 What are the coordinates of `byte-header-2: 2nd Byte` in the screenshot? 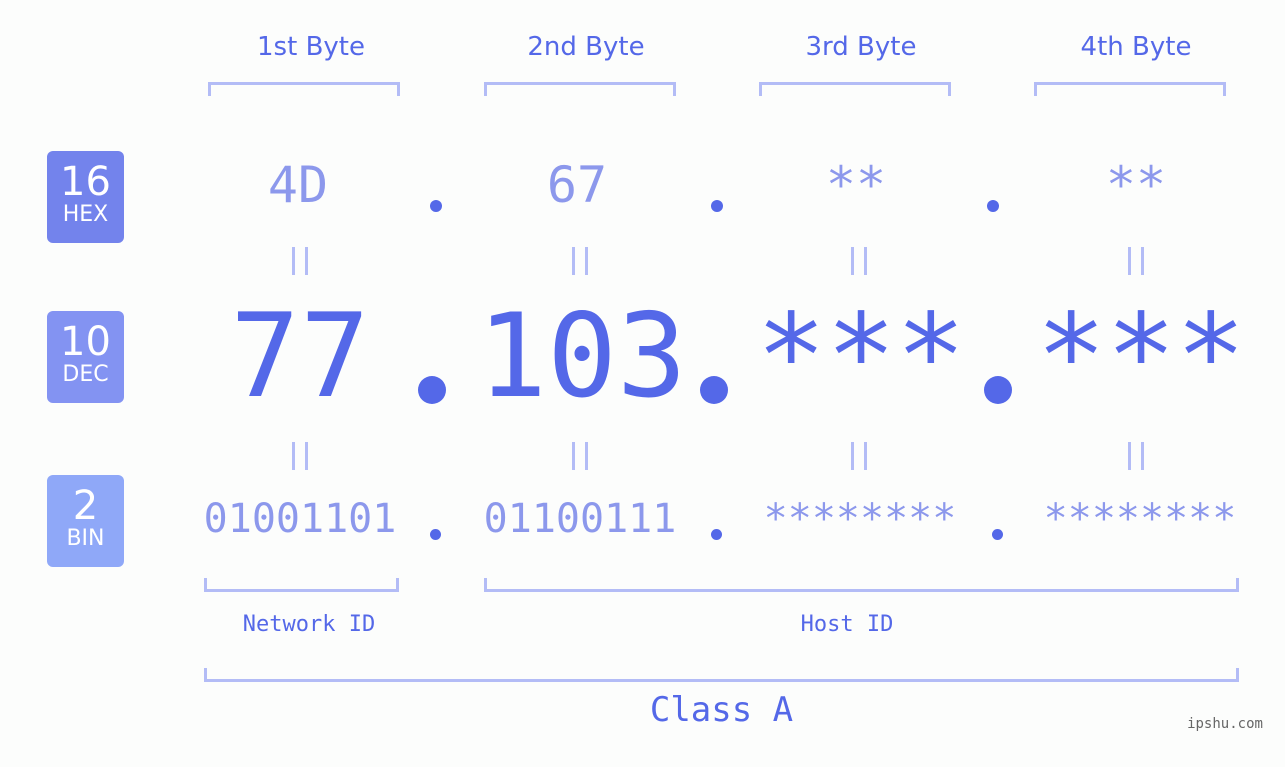 It's located at (586, 47).